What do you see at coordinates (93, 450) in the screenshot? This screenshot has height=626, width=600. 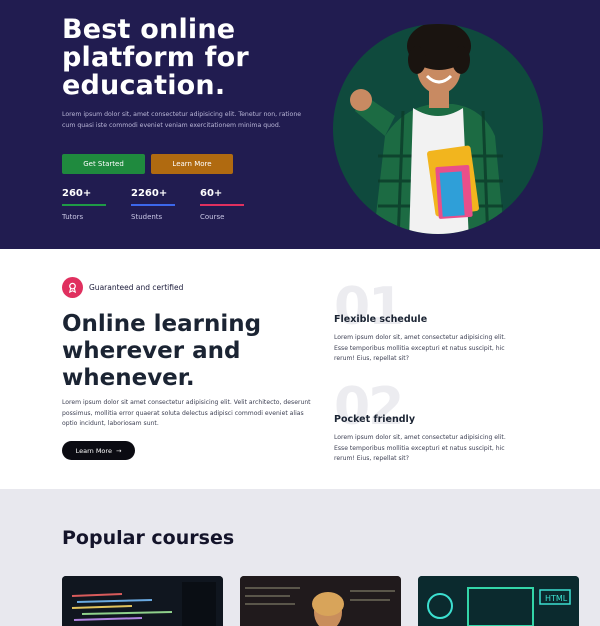 I see `button-label: Learn More` at bounding box center [93, 450].